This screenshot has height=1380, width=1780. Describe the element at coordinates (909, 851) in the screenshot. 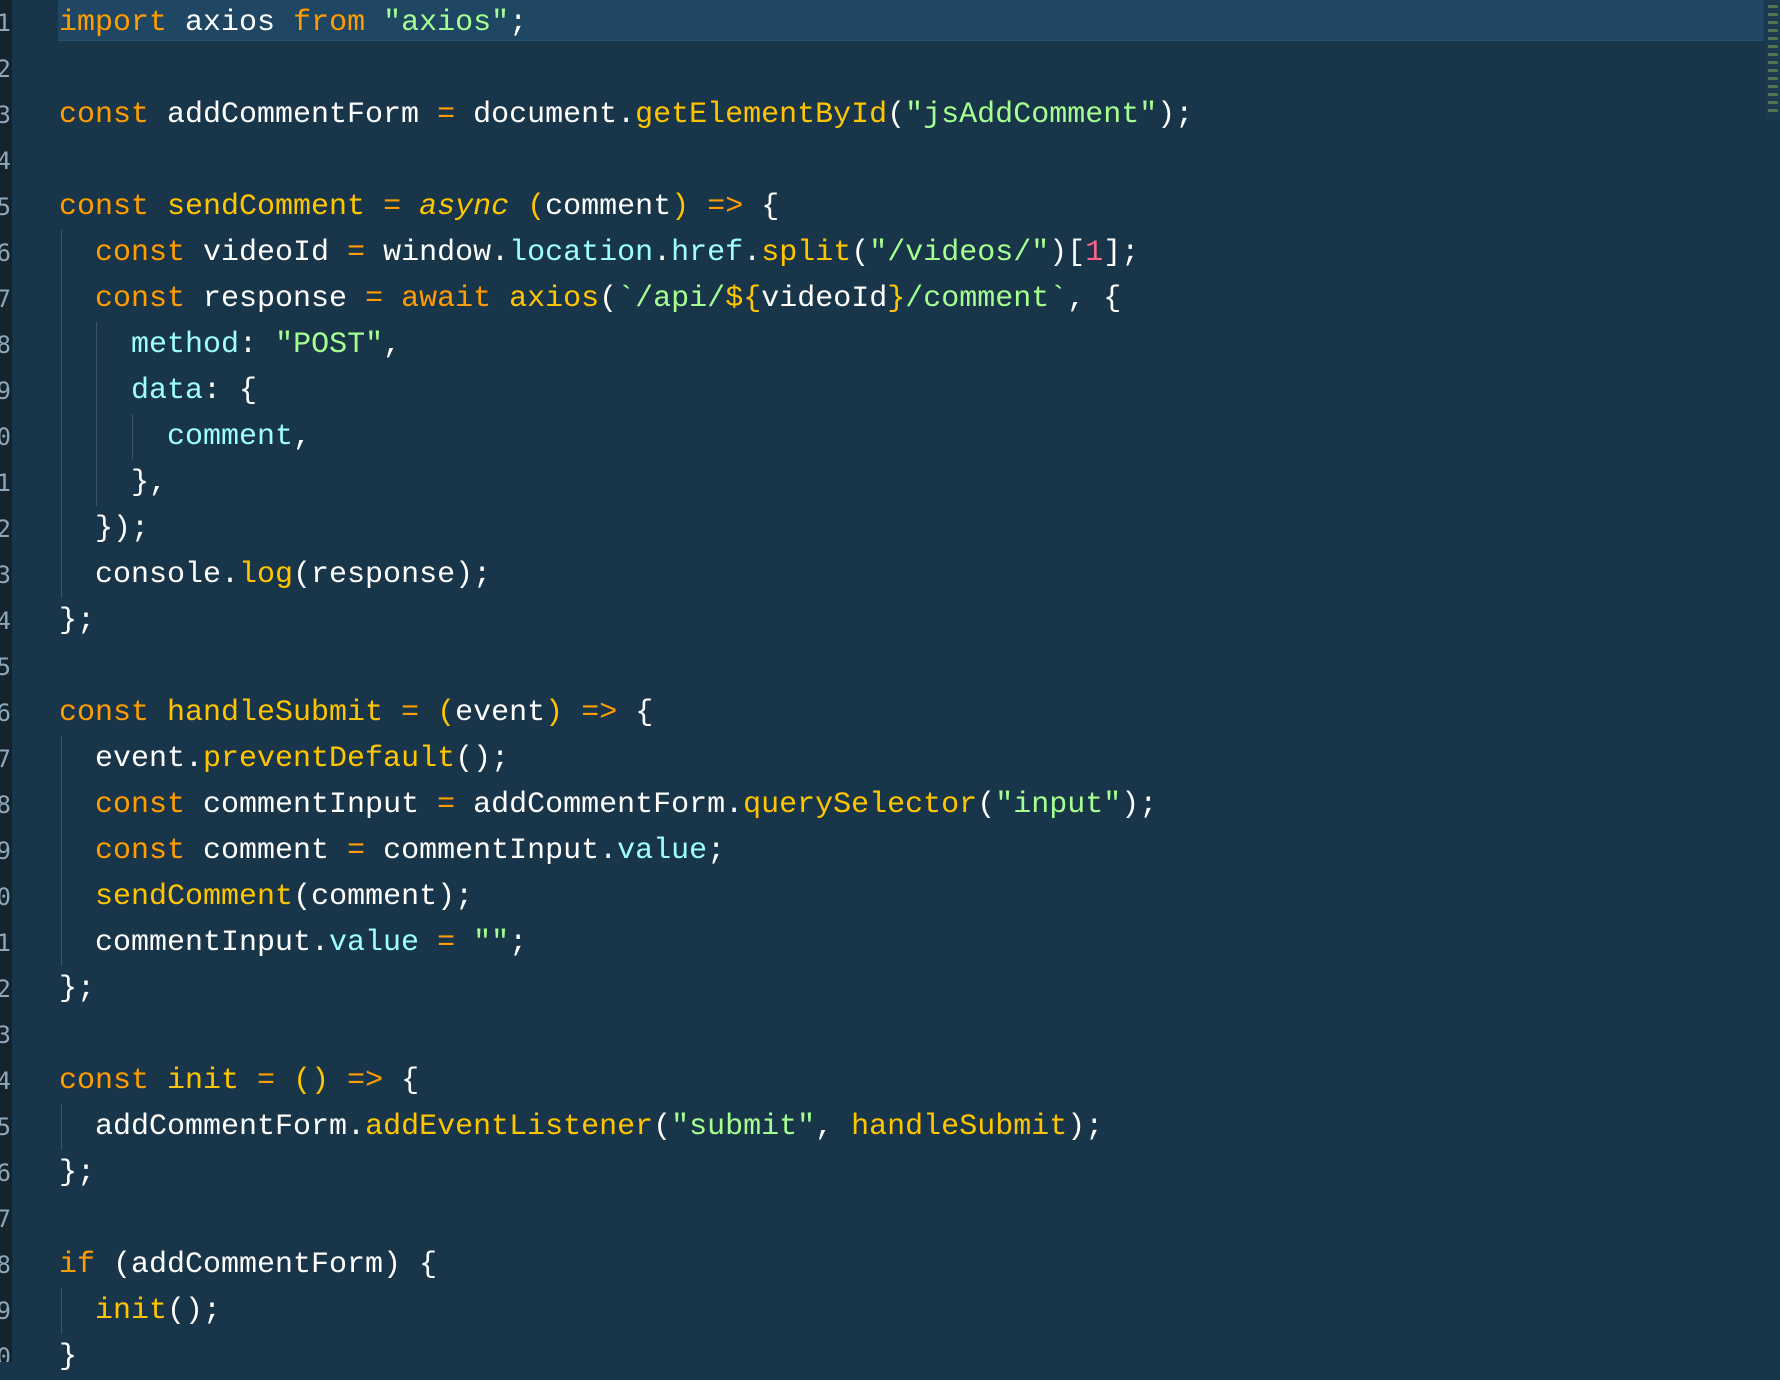

I see `code-line: const comment = commentInput.value;` at that location.